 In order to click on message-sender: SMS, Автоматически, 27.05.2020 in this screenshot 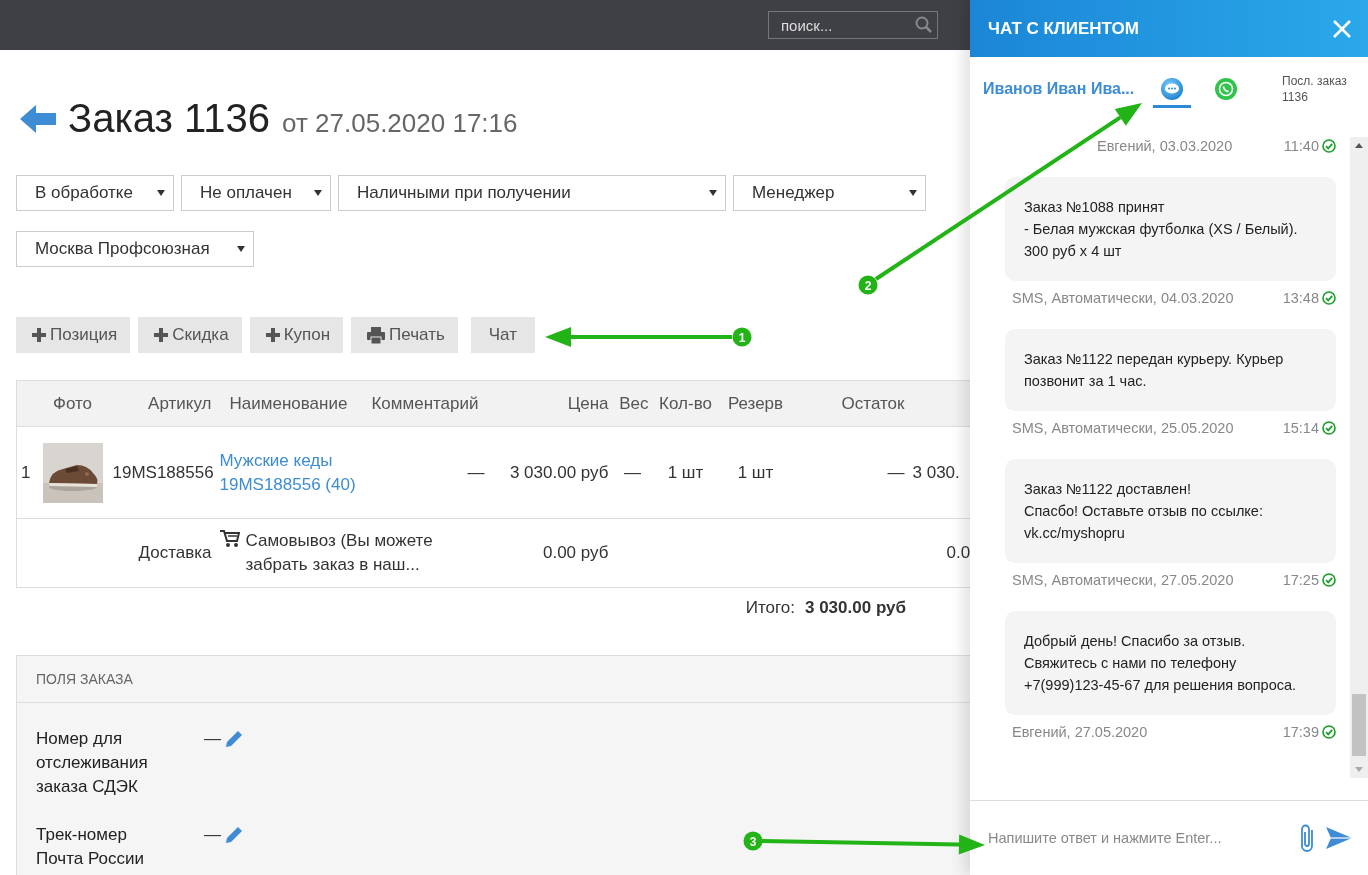, I will do `click(1123, 580)`.